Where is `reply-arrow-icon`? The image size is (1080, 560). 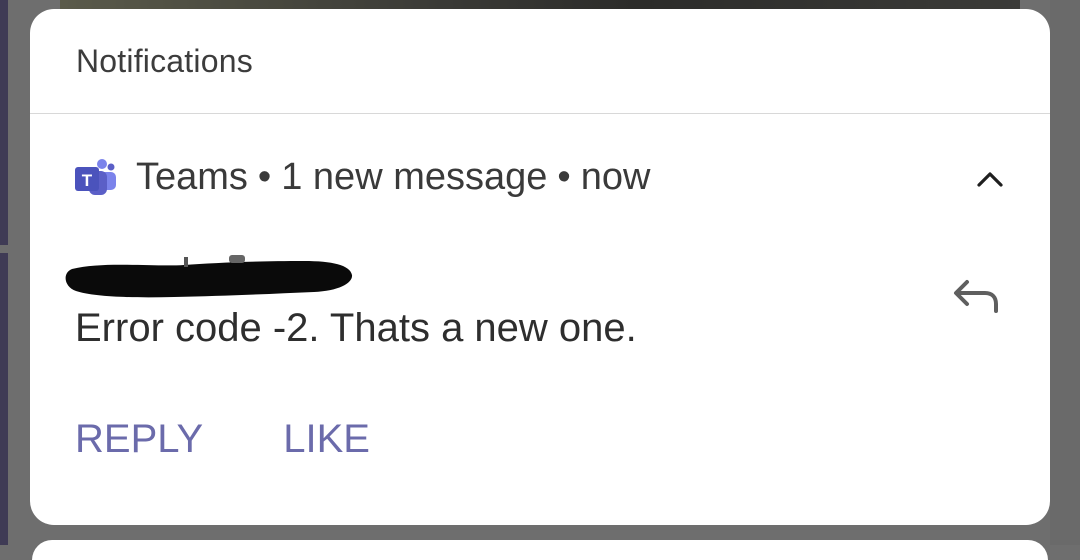 reply-arrow-icon is located at coordinates (976, 296).